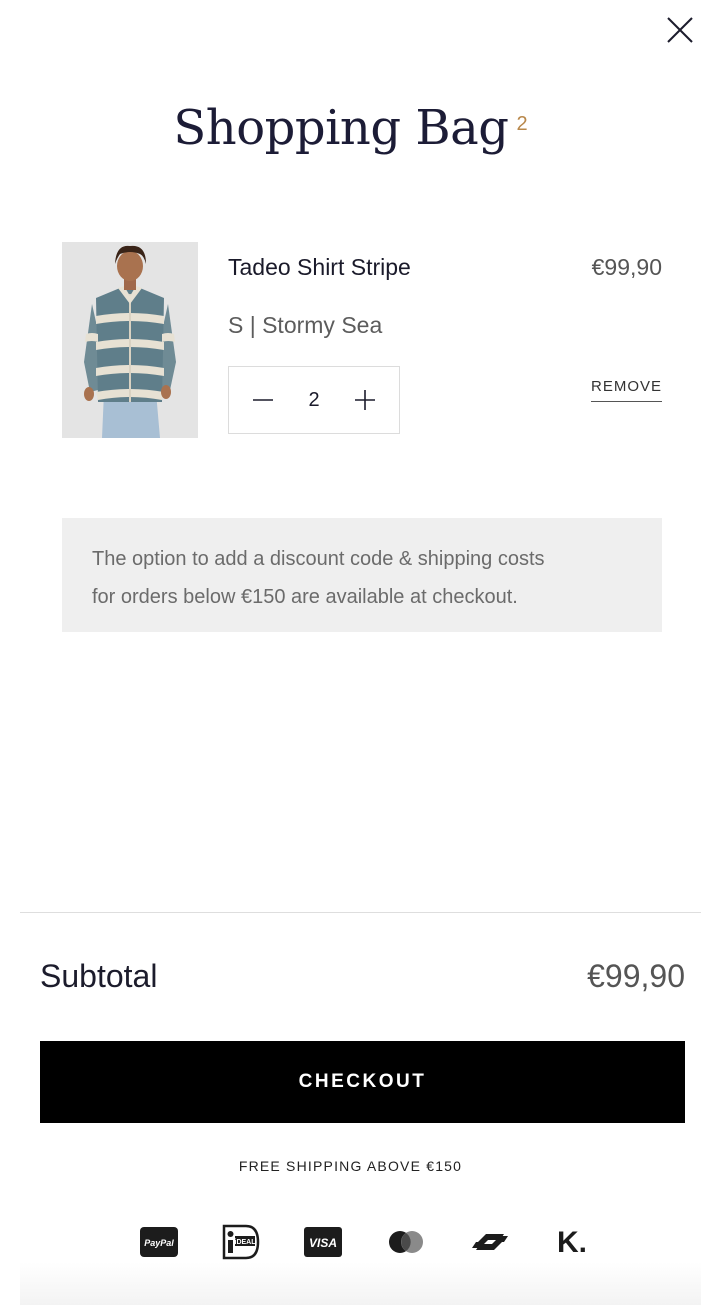 This screenshot has height=1305, width=701. I want to click on product-price: €99,90, so click(626, 267).